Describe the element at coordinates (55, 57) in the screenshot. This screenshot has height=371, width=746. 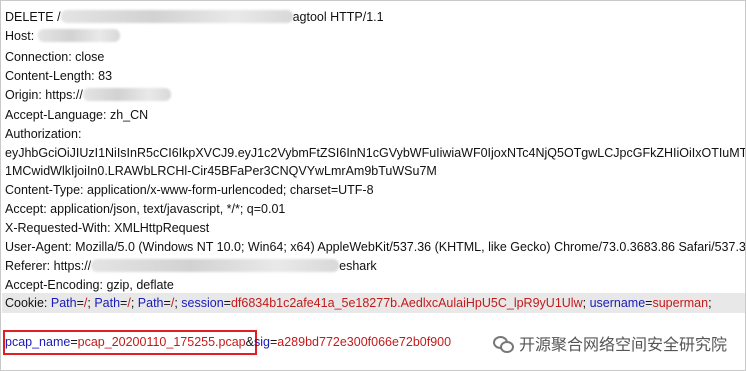
I see `connection-header: Connection: close` at that location.